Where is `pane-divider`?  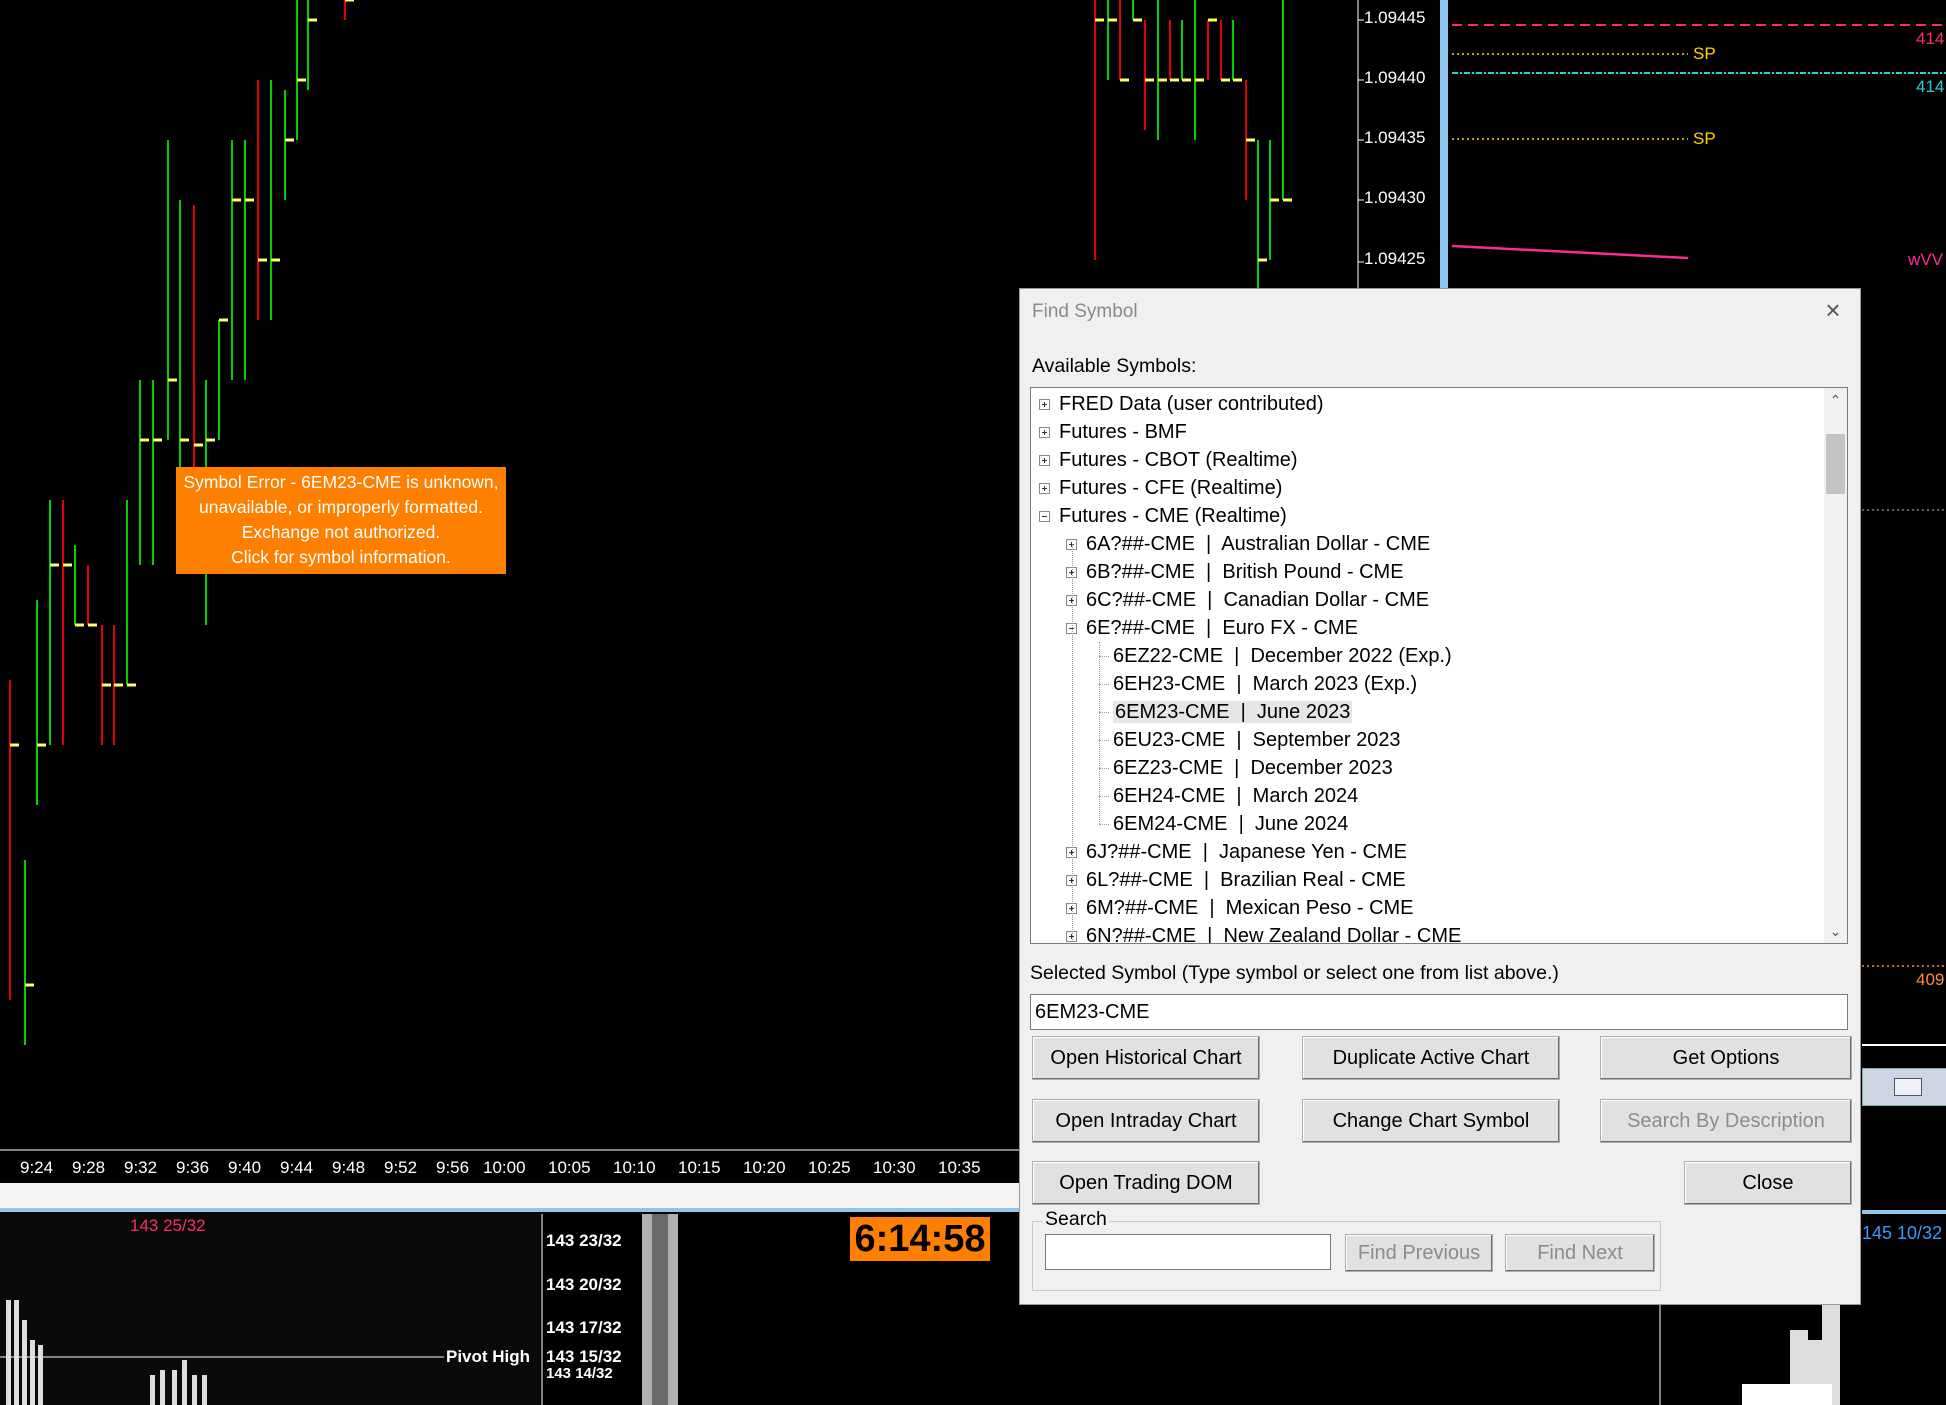 pane-divider is located at coordinates (1444, 145).